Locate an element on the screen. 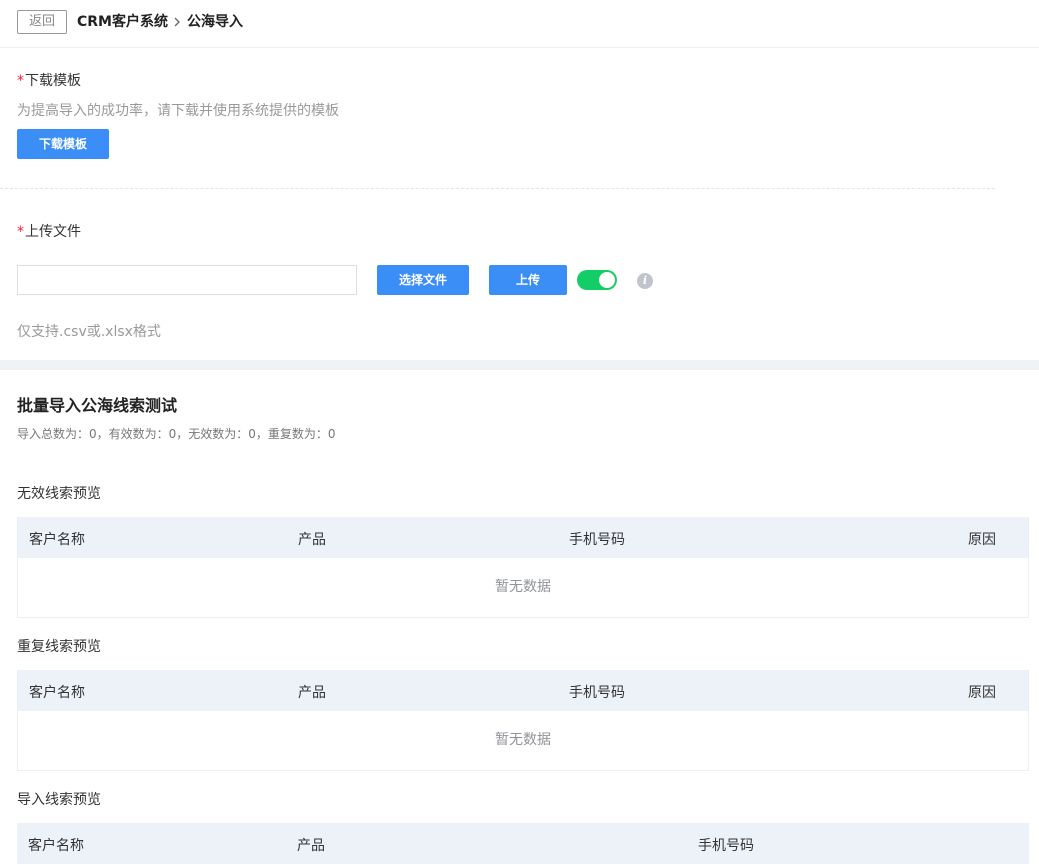  section-divider is located at coordinates (497, 188).